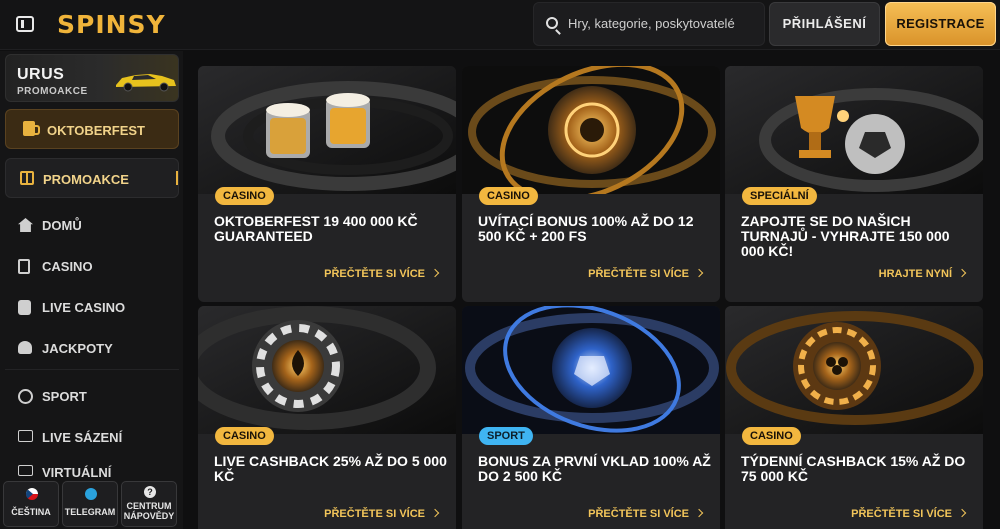 This screenshot has width=1000, height=529. What do you see at coordinates (90, 512) in the screenshot?
I see `telegram-label: TELEGRAM` at bounding box center [90, 512].